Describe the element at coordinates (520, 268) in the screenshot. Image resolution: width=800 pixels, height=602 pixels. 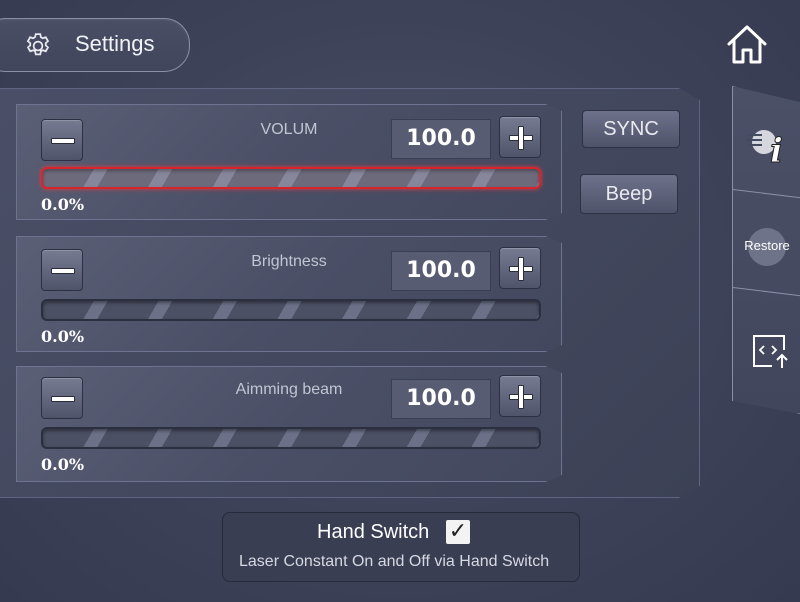
I see `brightness-increase-button` at that location.